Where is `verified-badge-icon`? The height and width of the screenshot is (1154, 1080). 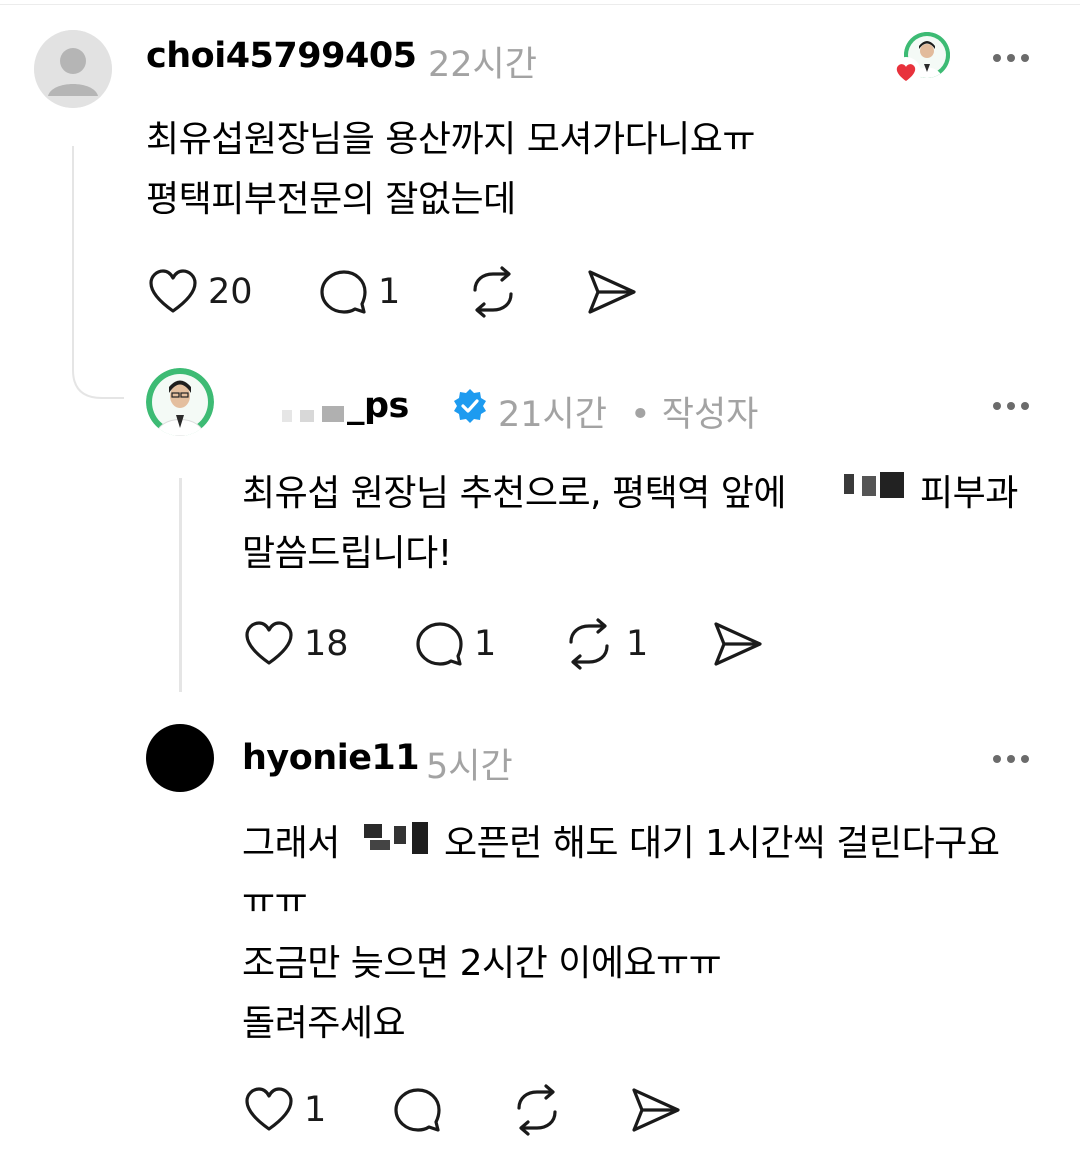
verified-badge-icon is located at coordinates (470, 406).